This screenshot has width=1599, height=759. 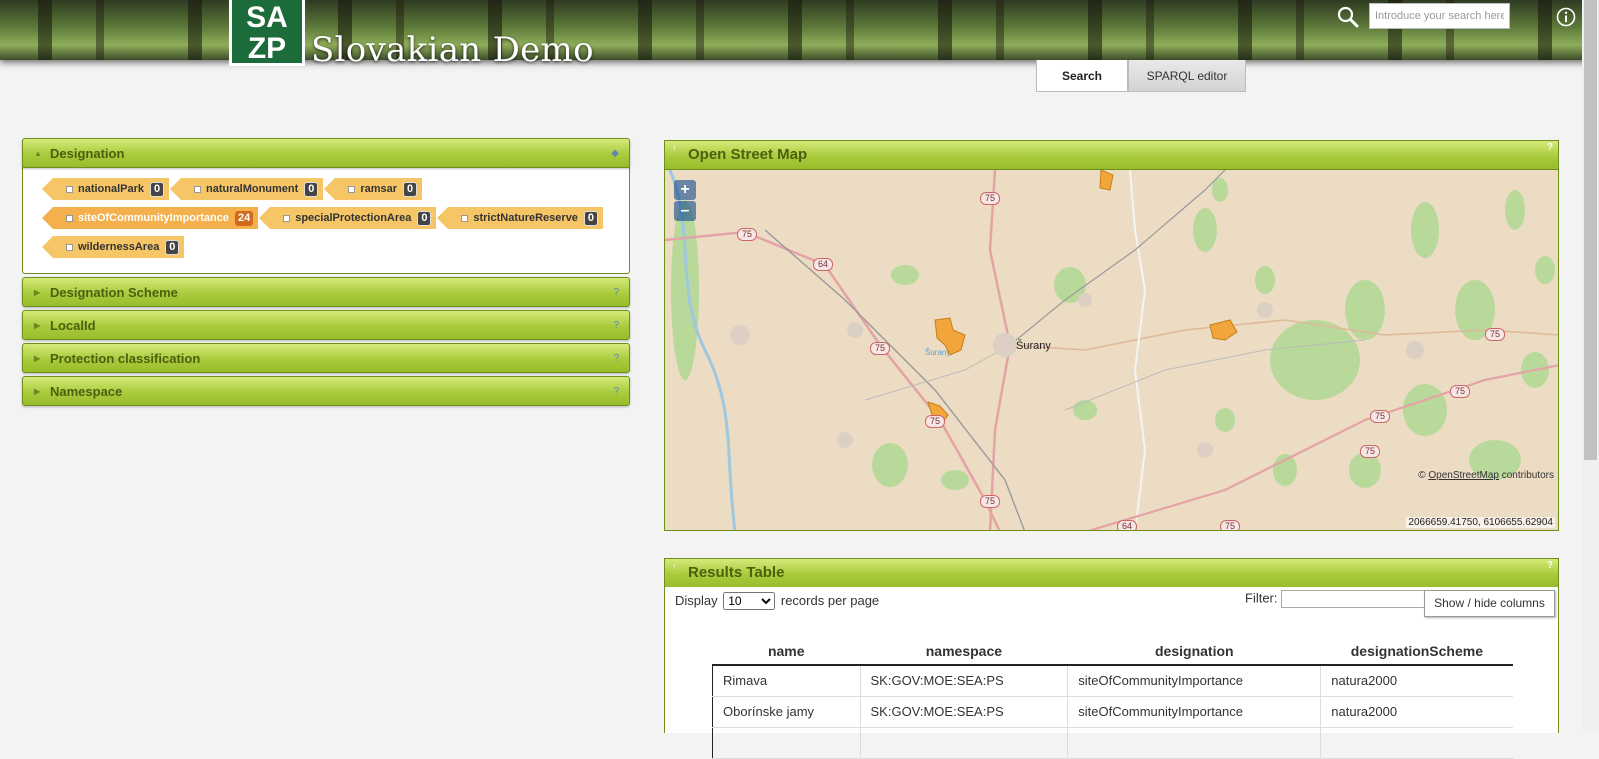 I want to click on column-header-name: name, so click(x=786, y=651).